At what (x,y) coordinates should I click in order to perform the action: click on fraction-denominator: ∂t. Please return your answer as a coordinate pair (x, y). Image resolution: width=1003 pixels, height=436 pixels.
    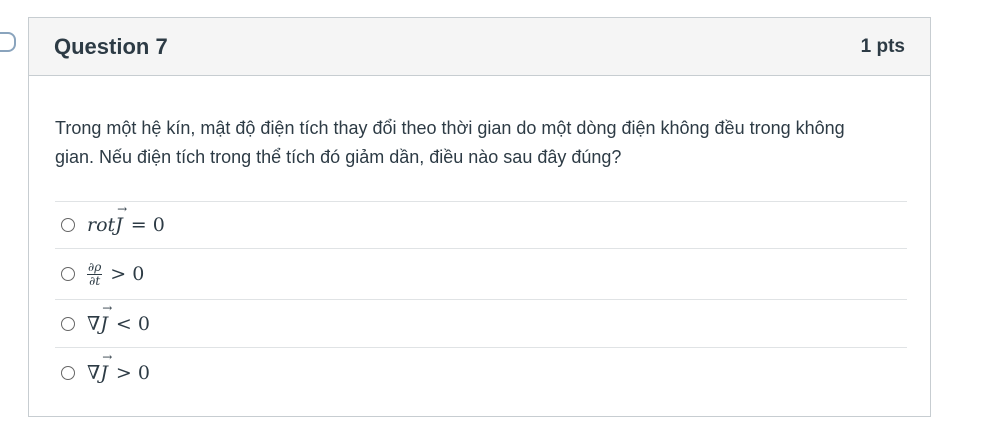
    Looking at the image, I should click on (95, 280).